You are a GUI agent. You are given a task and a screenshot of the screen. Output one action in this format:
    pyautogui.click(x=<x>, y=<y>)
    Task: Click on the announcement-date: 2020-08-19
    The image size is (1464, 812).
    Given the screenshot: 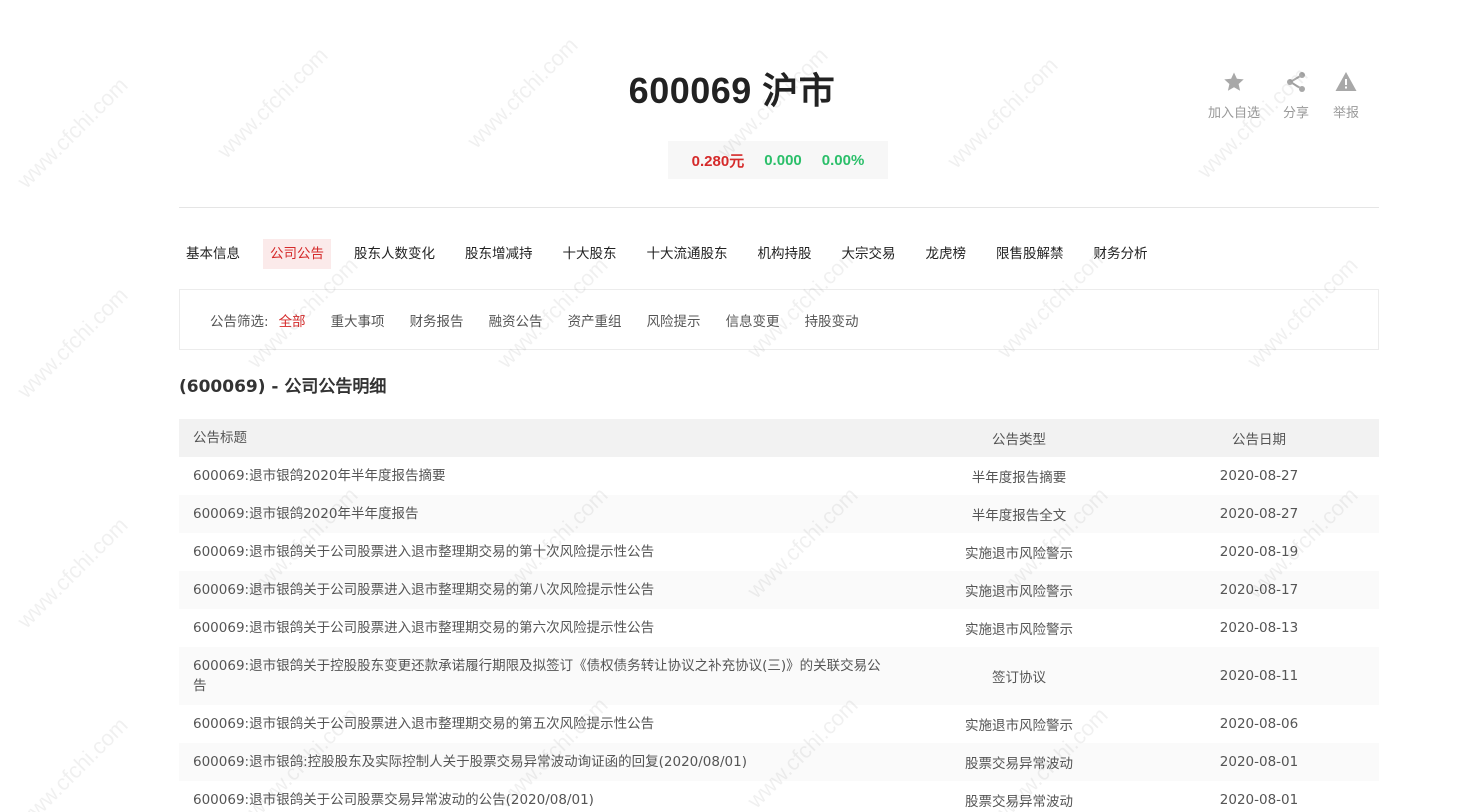 What is the action you would take?
    pyautogui.click(x=1259, y=552)
    